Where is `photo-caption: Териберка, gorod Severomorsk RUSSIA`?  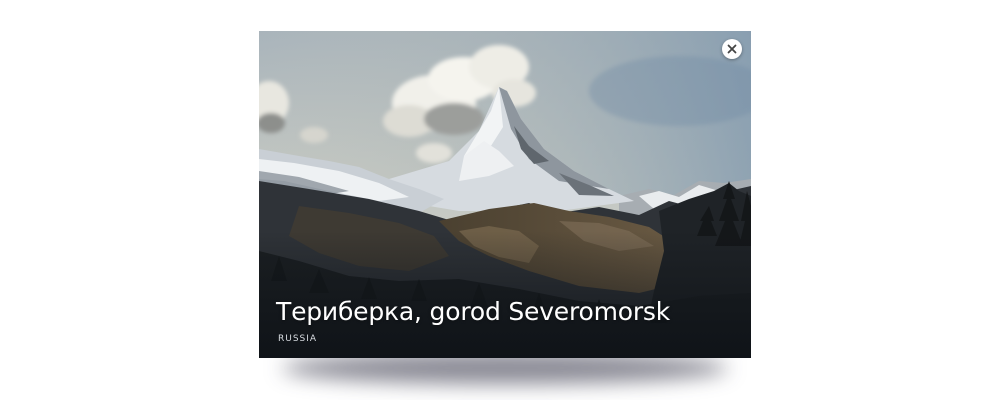 photo-caption: Териберка, gorod Severomorsk RUSSIA is located at coordinates (507, 320).